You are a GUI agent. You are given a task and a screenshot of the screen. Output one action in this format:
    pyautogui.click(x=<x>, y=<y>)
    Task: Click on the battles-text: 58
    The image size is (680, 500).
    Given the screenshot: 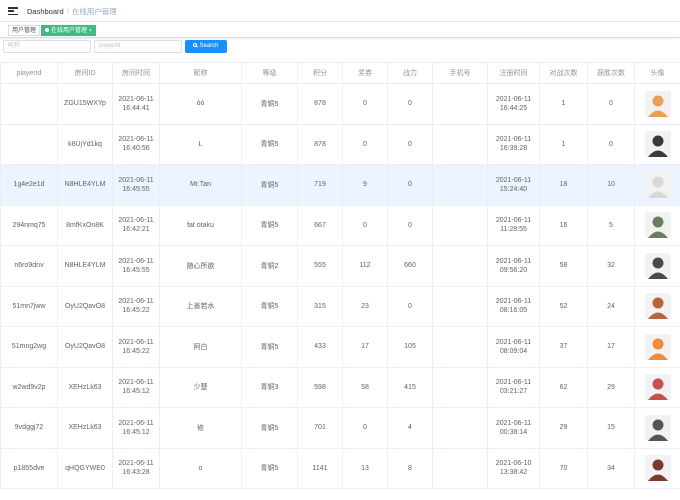 What is the action you would take?
    pyautogui.click(x=563, y=266)
    